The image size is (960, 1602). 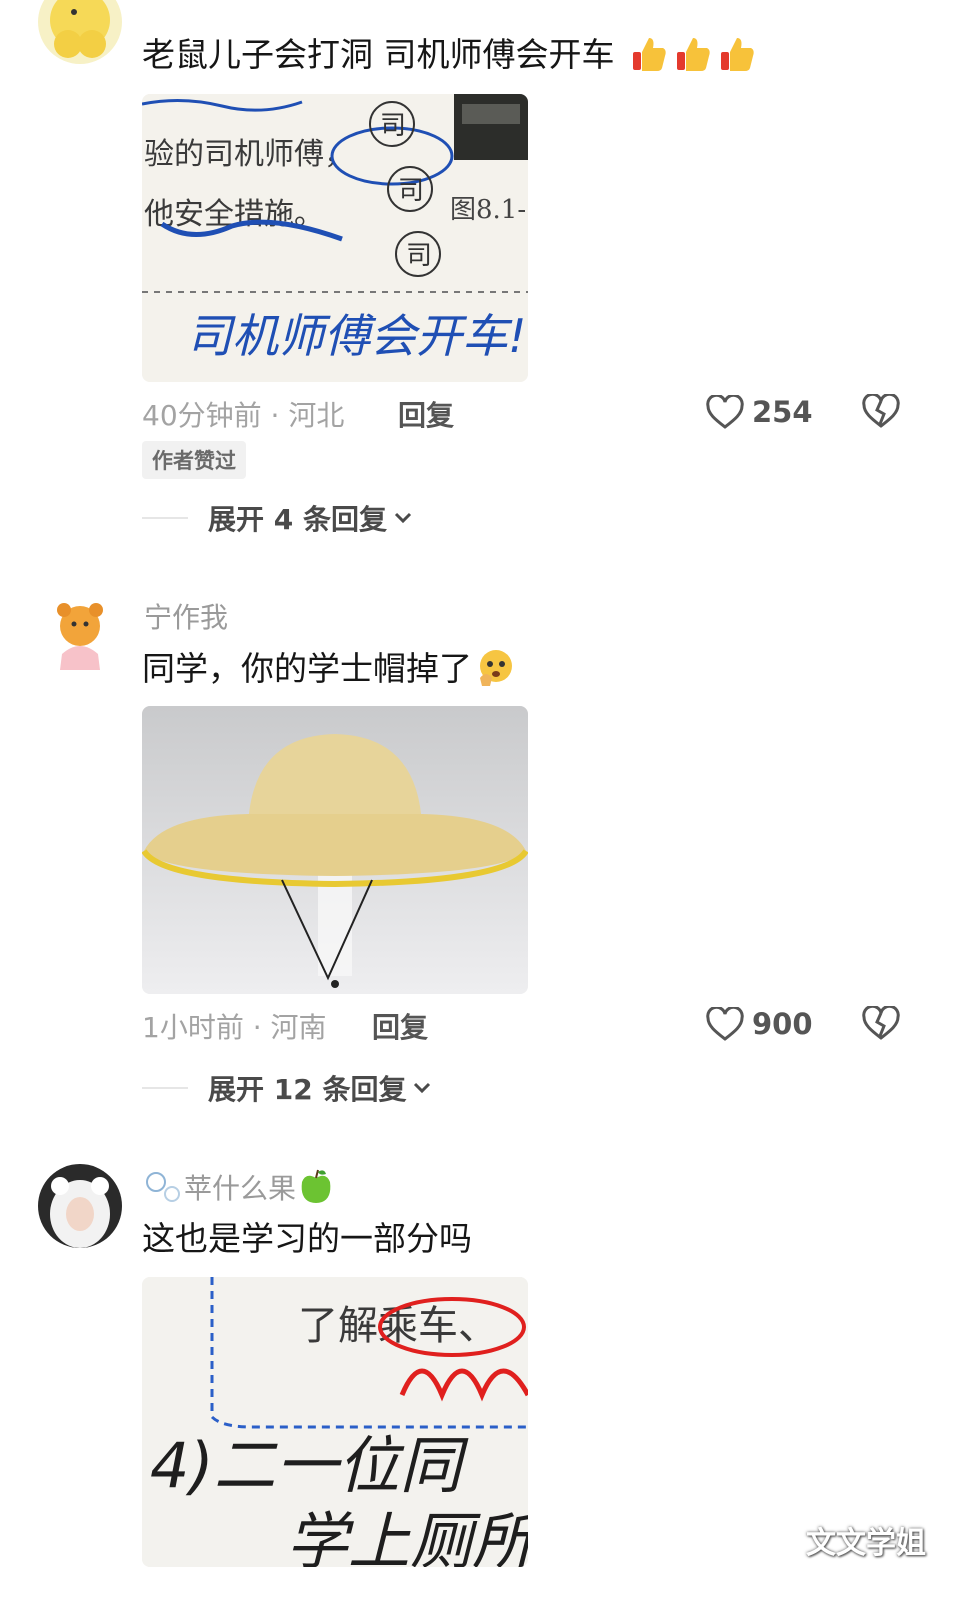 I want to click on username-label: 苹什么果, so click(x=240, y=1188).